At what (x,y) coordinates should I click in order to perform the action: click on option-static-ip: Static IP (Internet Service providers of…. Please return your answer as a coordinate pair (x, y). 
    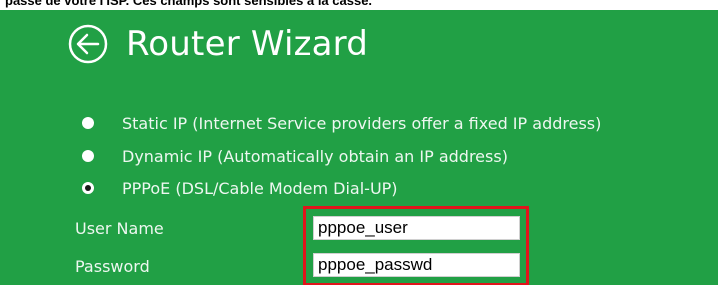
    Looking at the image, I should click on (341, 123).